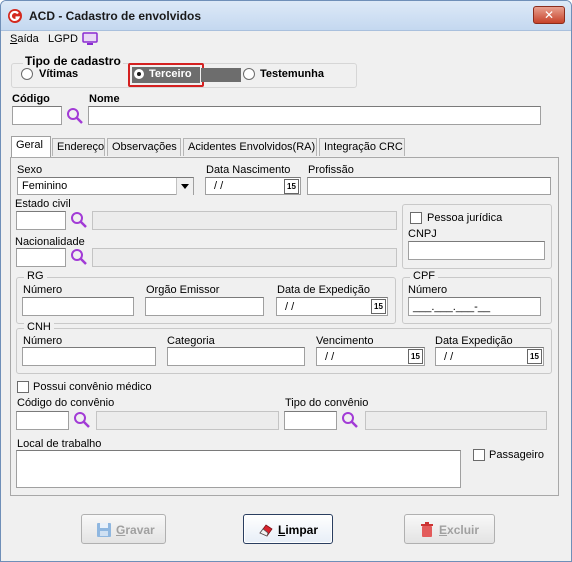  I want to click on window-title: ACD - Cadastro de envolvidos, so click(115, 16).